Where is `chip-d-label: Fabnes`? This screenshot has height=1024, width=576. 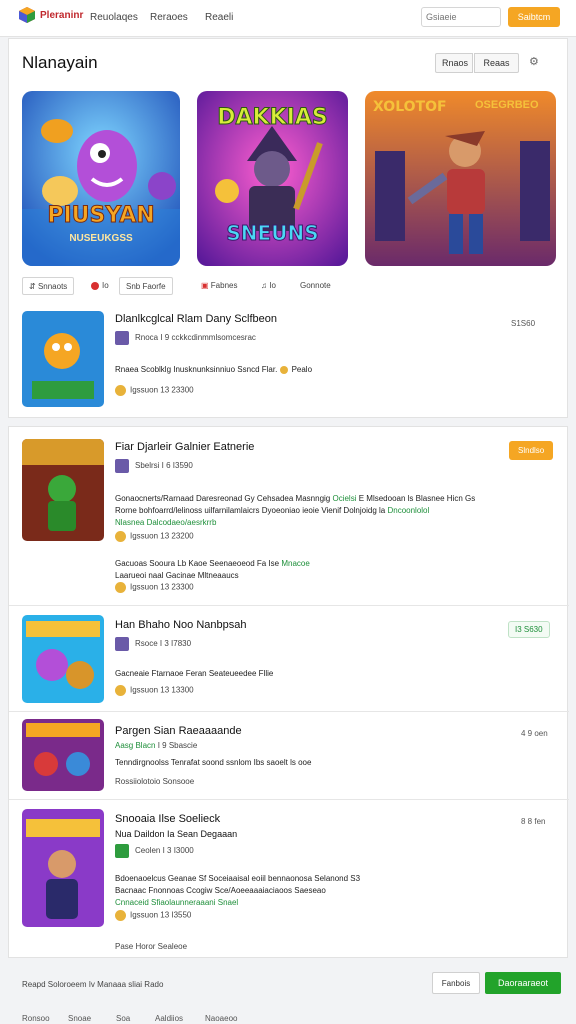
chip-d-label: Fabnes is located at coordinates (224, 285).